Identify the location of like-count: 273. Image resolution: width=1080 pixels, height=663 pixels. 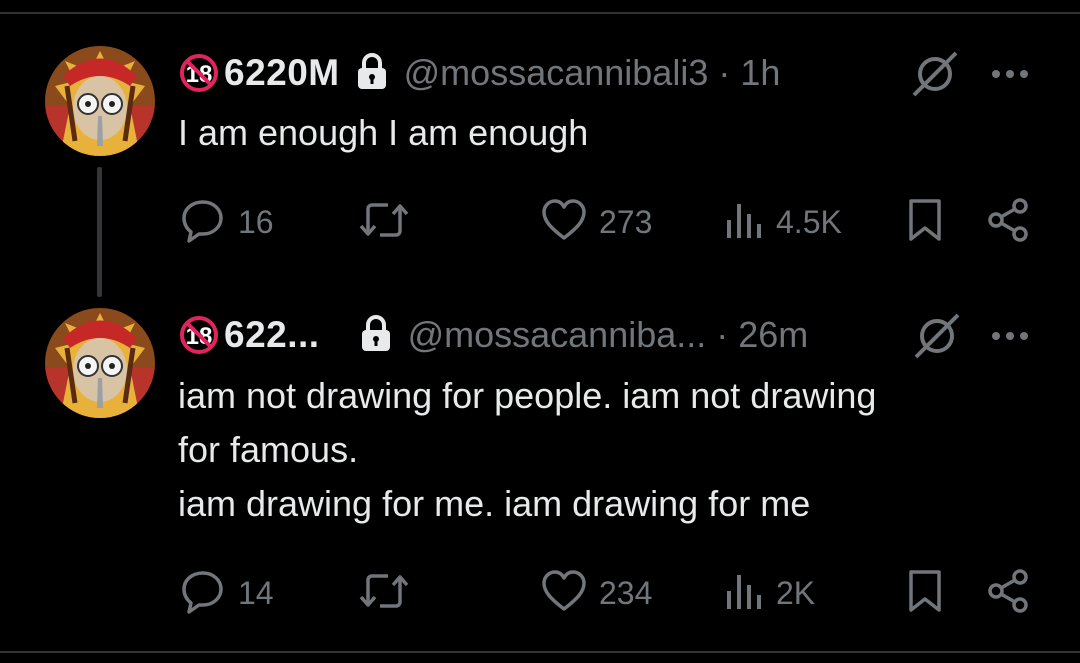
(626, 221).